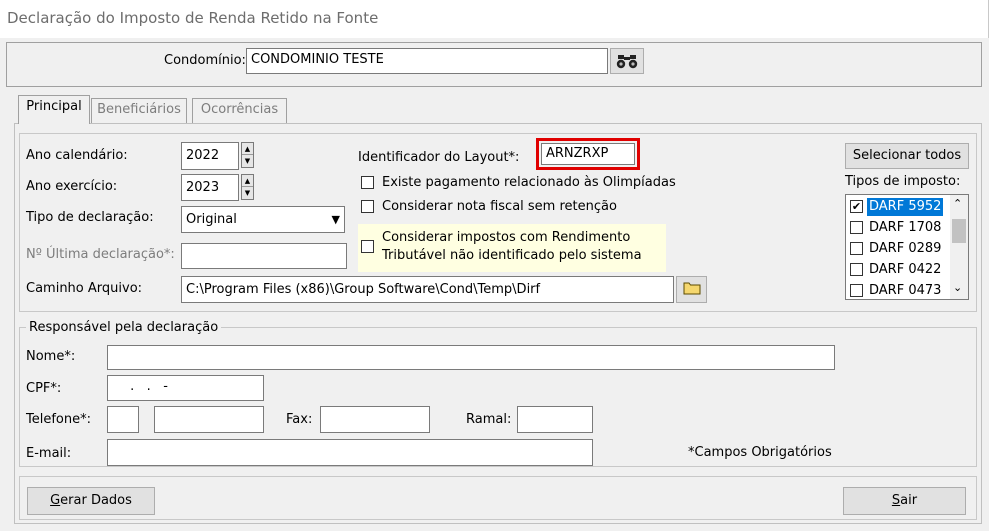 This screenshot has width=989, height=531. What do you see at coordinates (588, 154) in the screenshot?
I see `layout-field: ARNZRXP` at bounding box center [588, 154].